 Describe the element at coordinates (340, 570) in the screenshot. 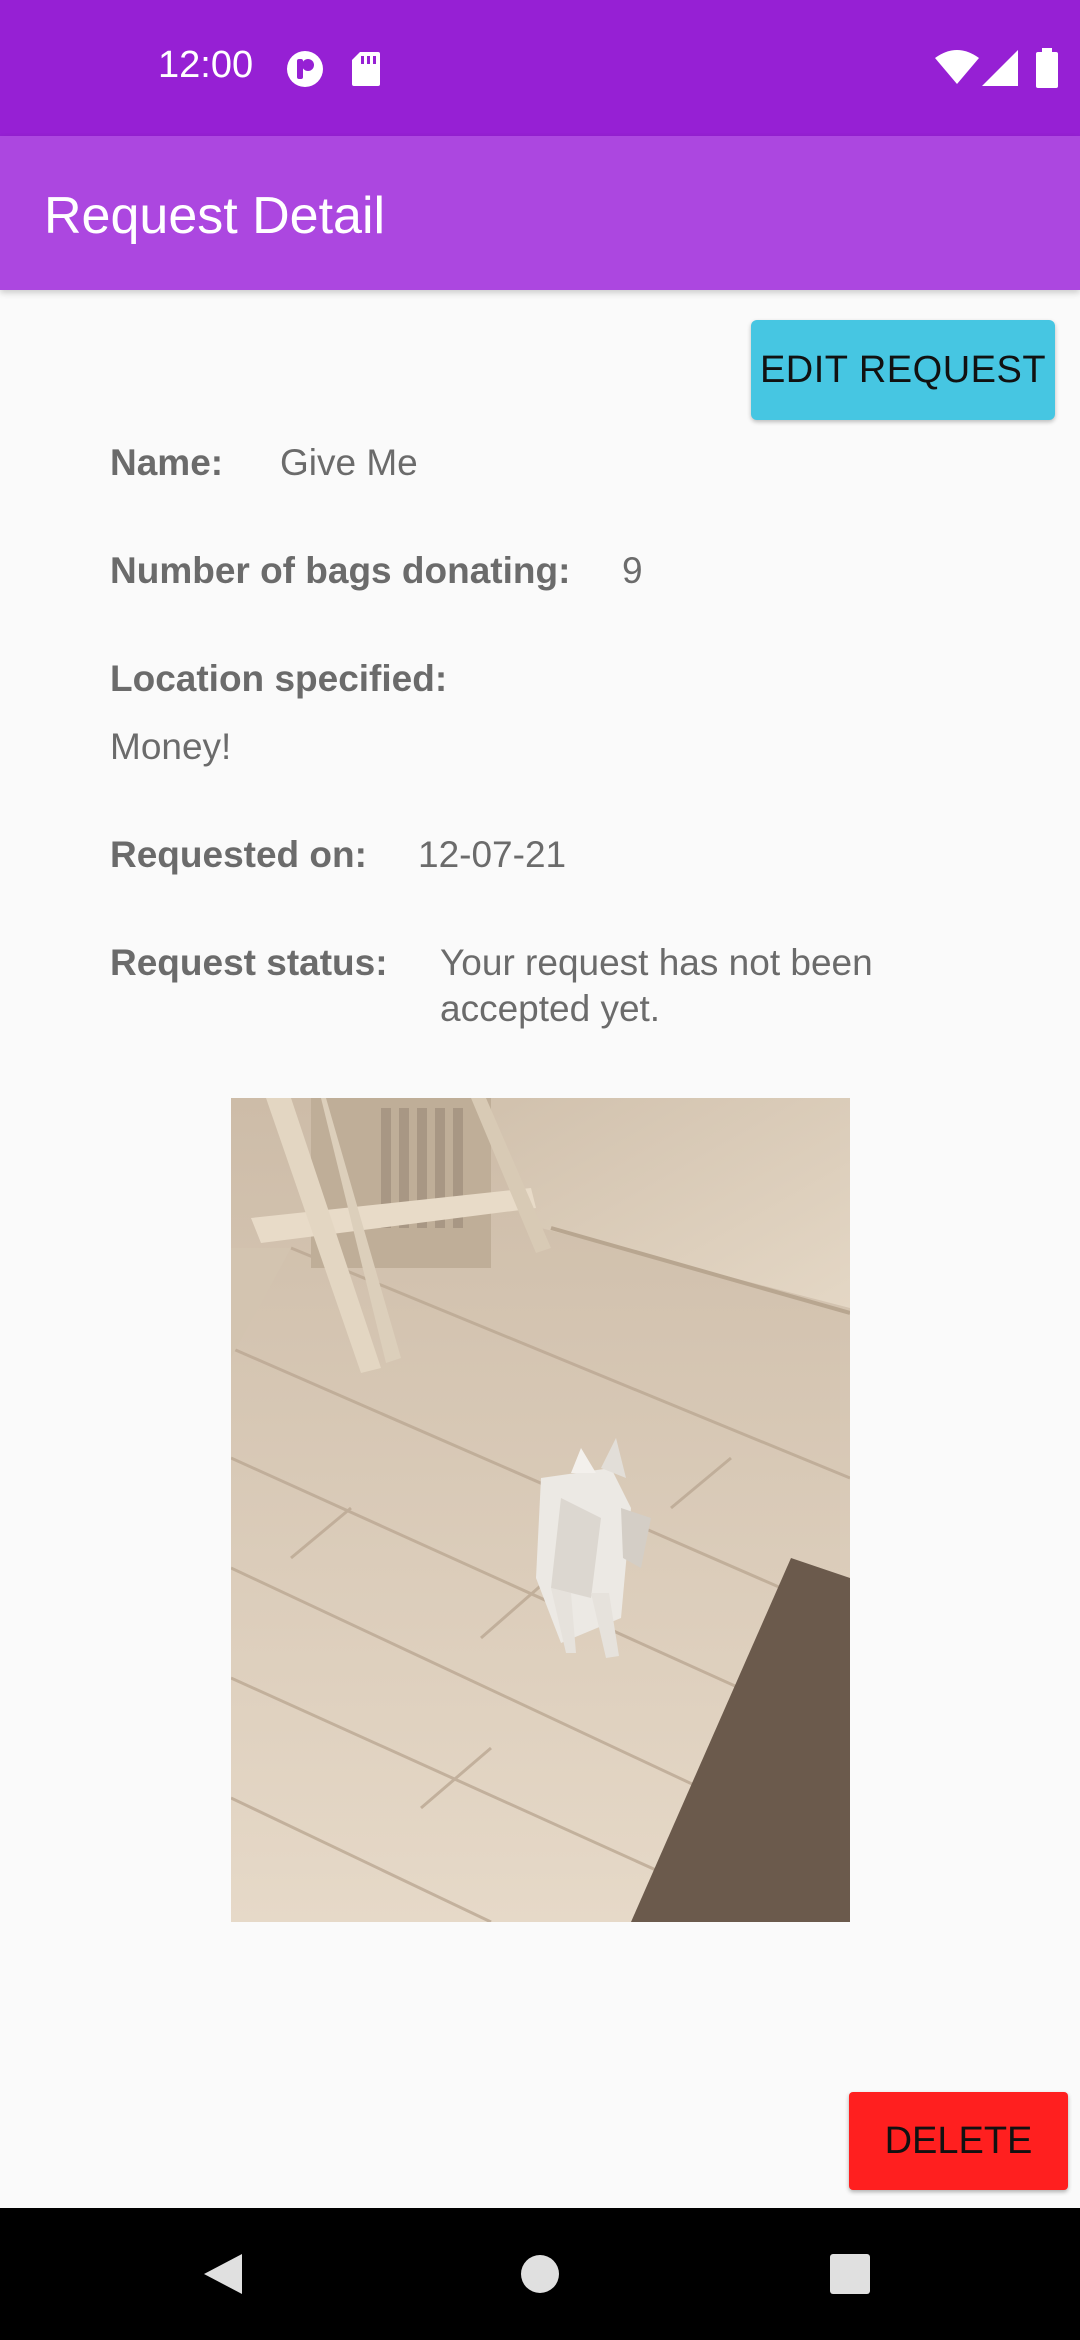

I see `bags-label: Number of bags donating:` at that location.